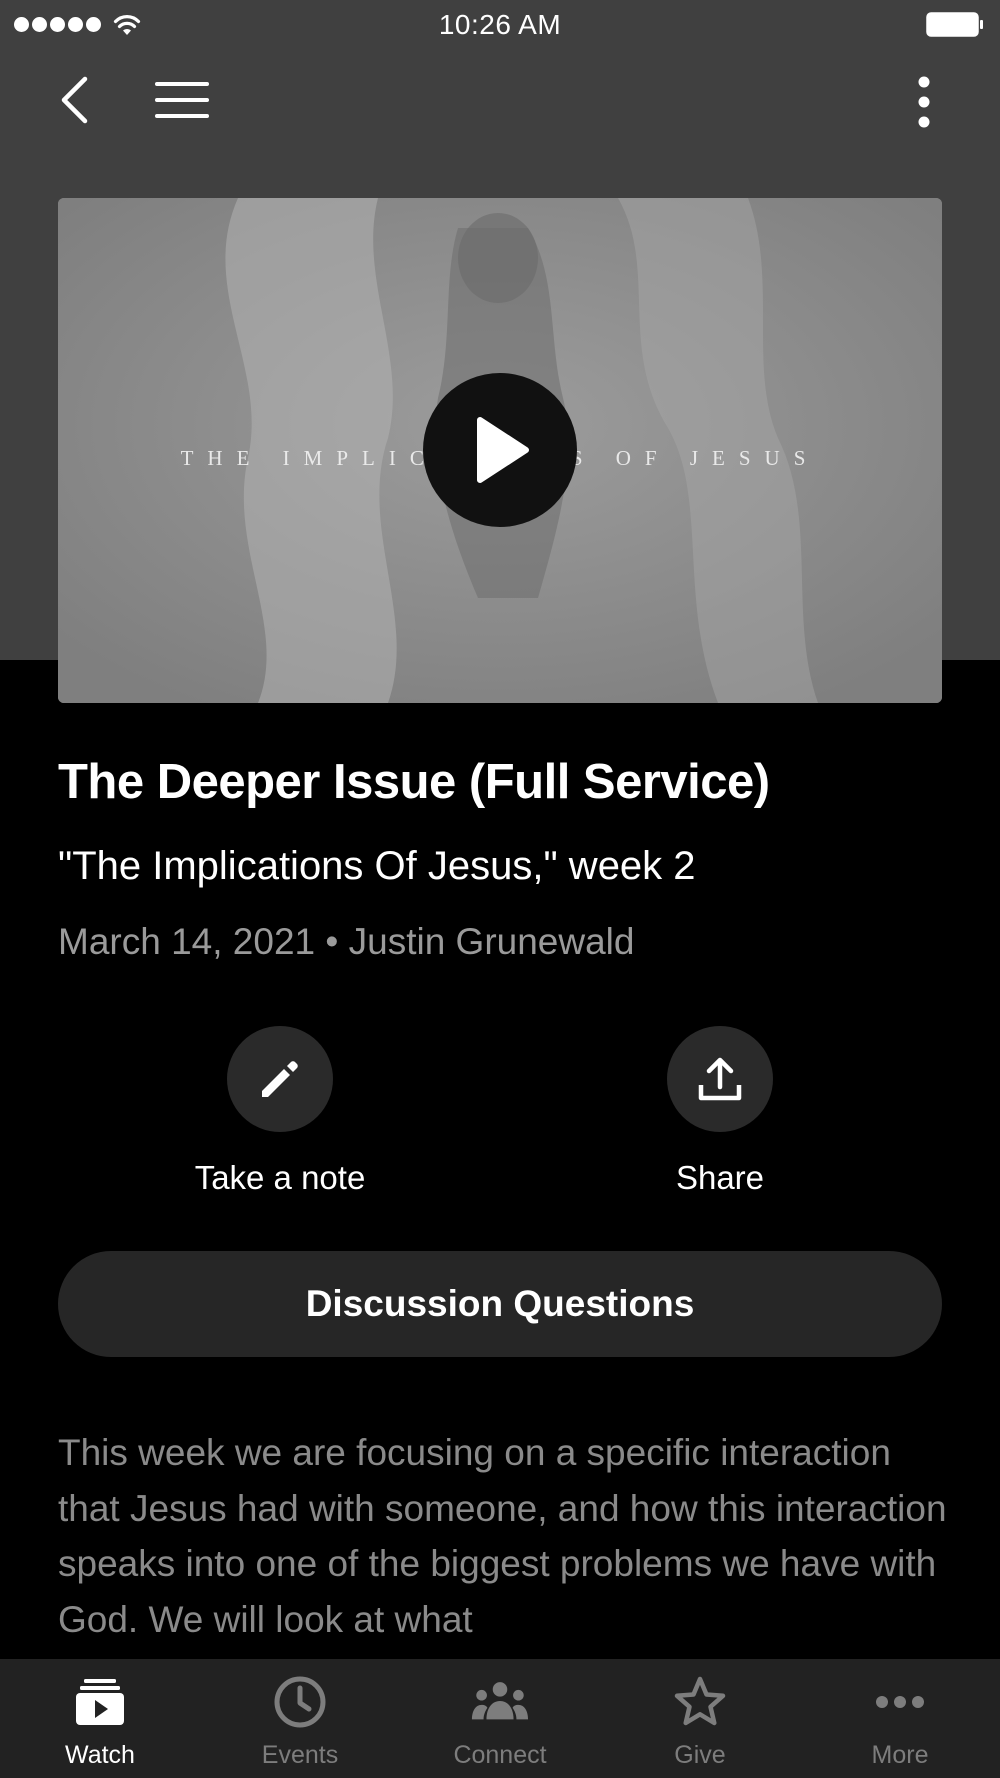 The height and width of the screenshot is (1778, 1000). I want to click on menu-button, so click(182, 100).